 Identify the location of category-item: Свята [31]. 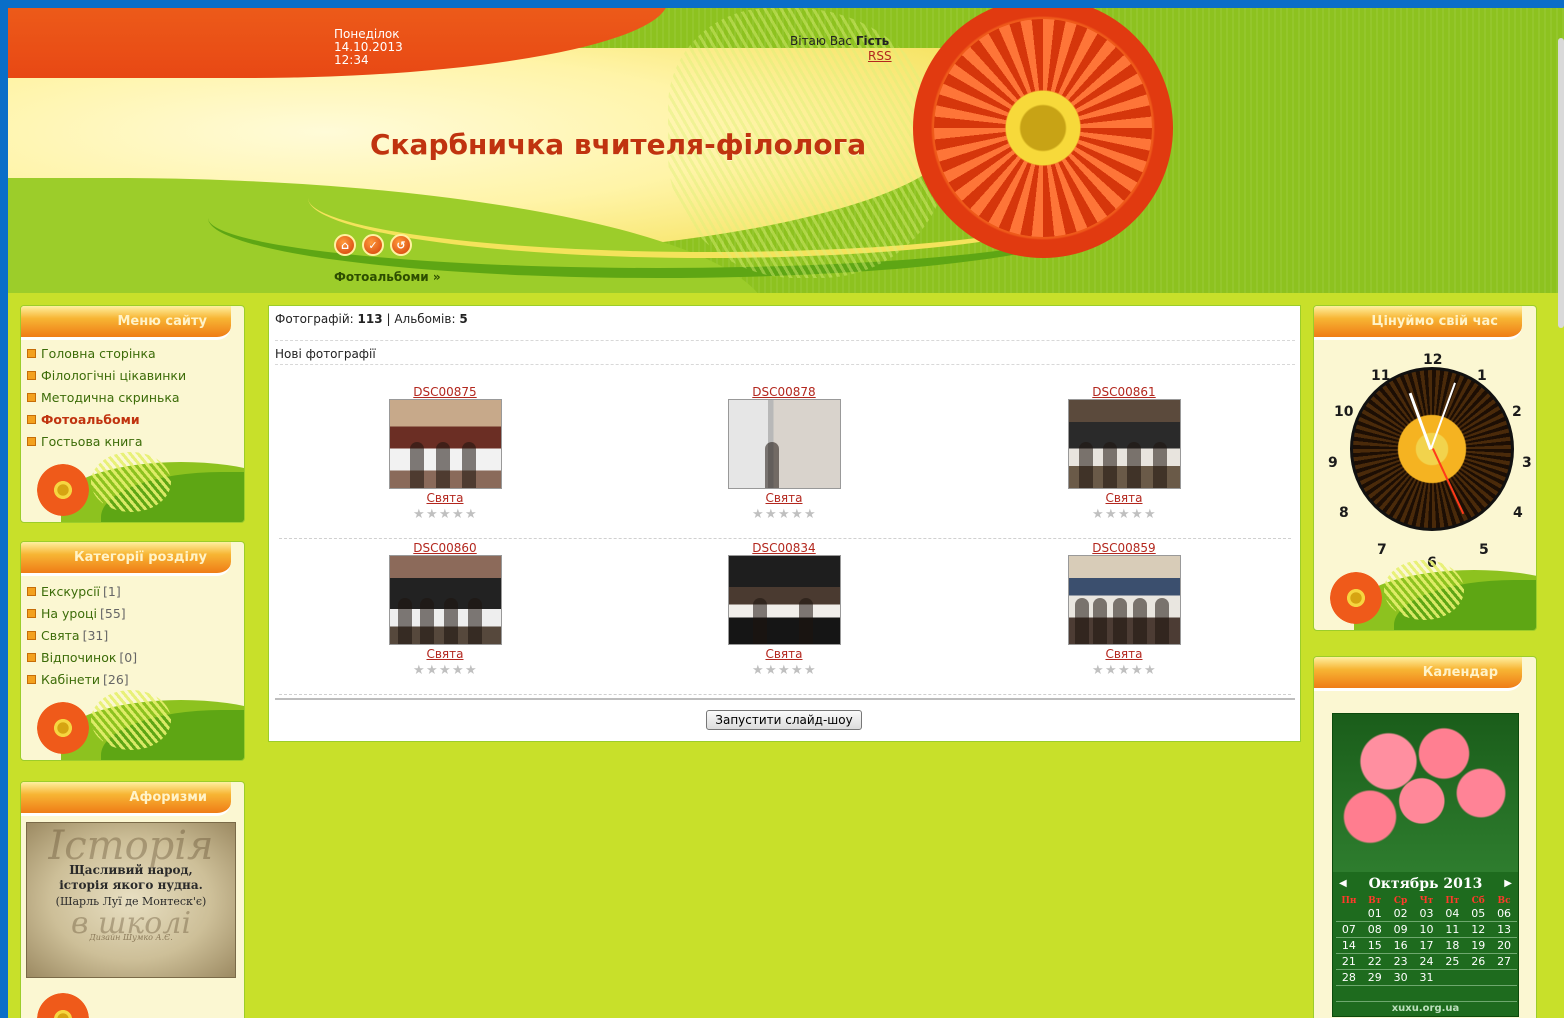
(82, 635).